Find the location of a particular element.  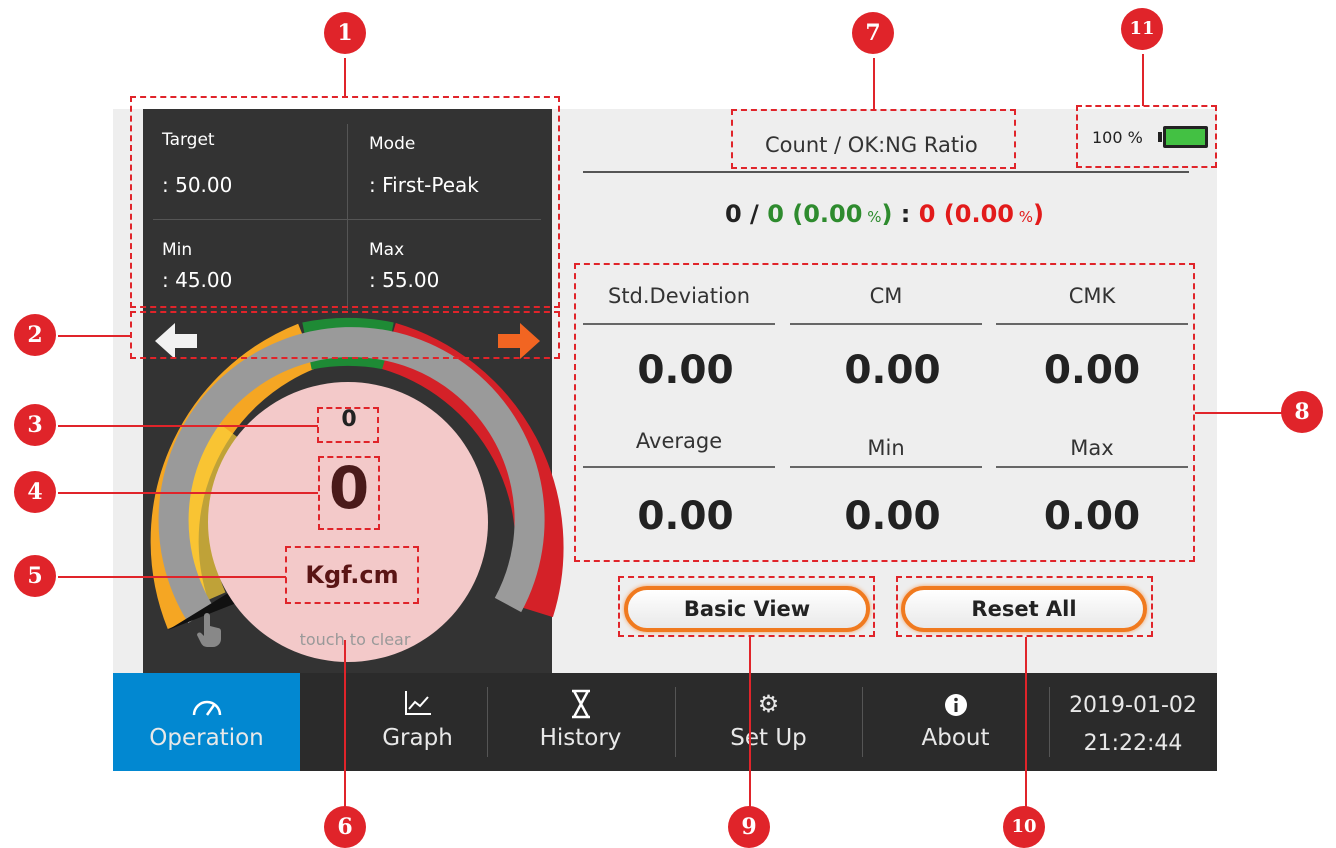

ok-percent: (0.00 is located at coordinates (823, 214).